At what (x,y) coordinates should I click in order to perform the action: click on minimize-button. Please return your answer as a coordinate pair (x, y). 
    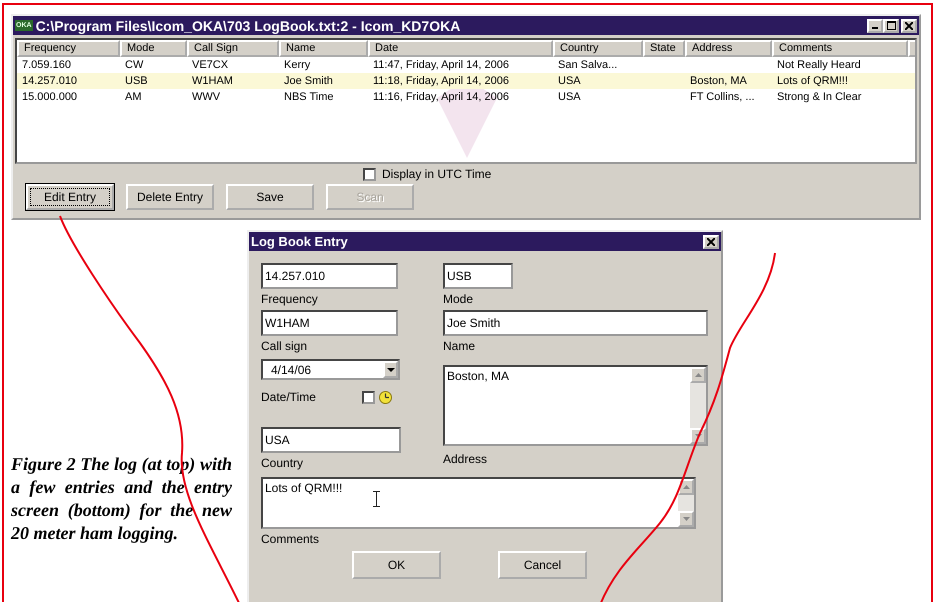
    Looking at the image, I should click on (875, 25).